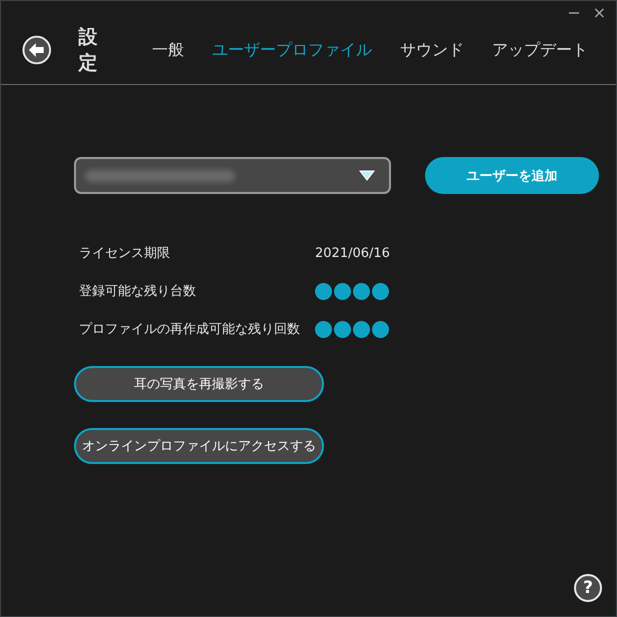 This screenshot has height=617, width=617. I want to click on info-value: 2021/06/16, so click(352, 253).